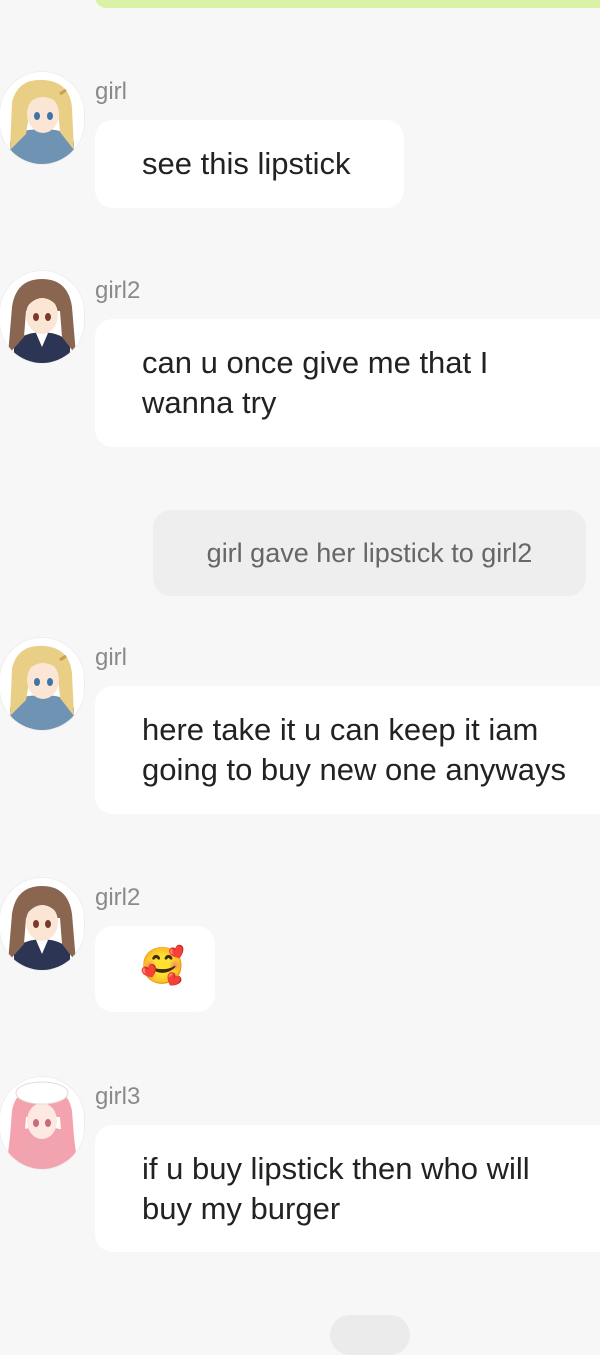 The image size is (600, 1355). I want to click on message-bubble: see this lipstick, so click(249, 164).